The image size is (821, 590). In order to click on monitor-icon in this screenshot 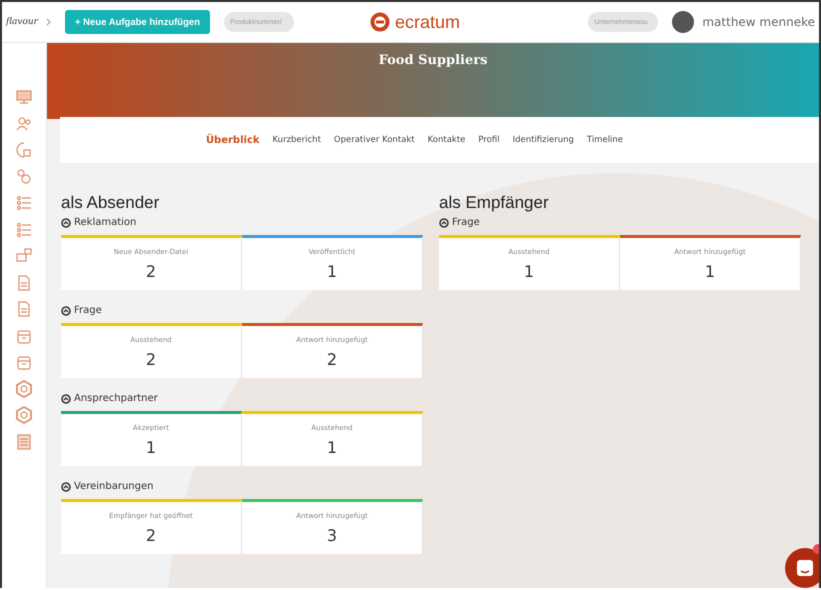, I will do `click(24, 97)`.